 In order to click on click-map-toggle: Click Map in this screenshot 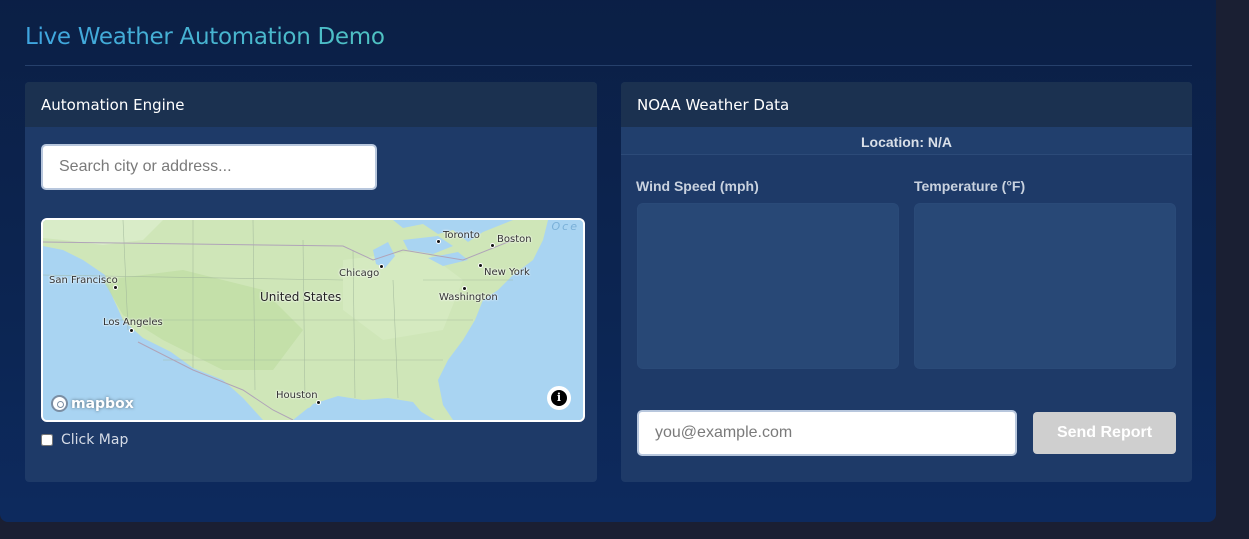, I will do `click(84, 440)`.